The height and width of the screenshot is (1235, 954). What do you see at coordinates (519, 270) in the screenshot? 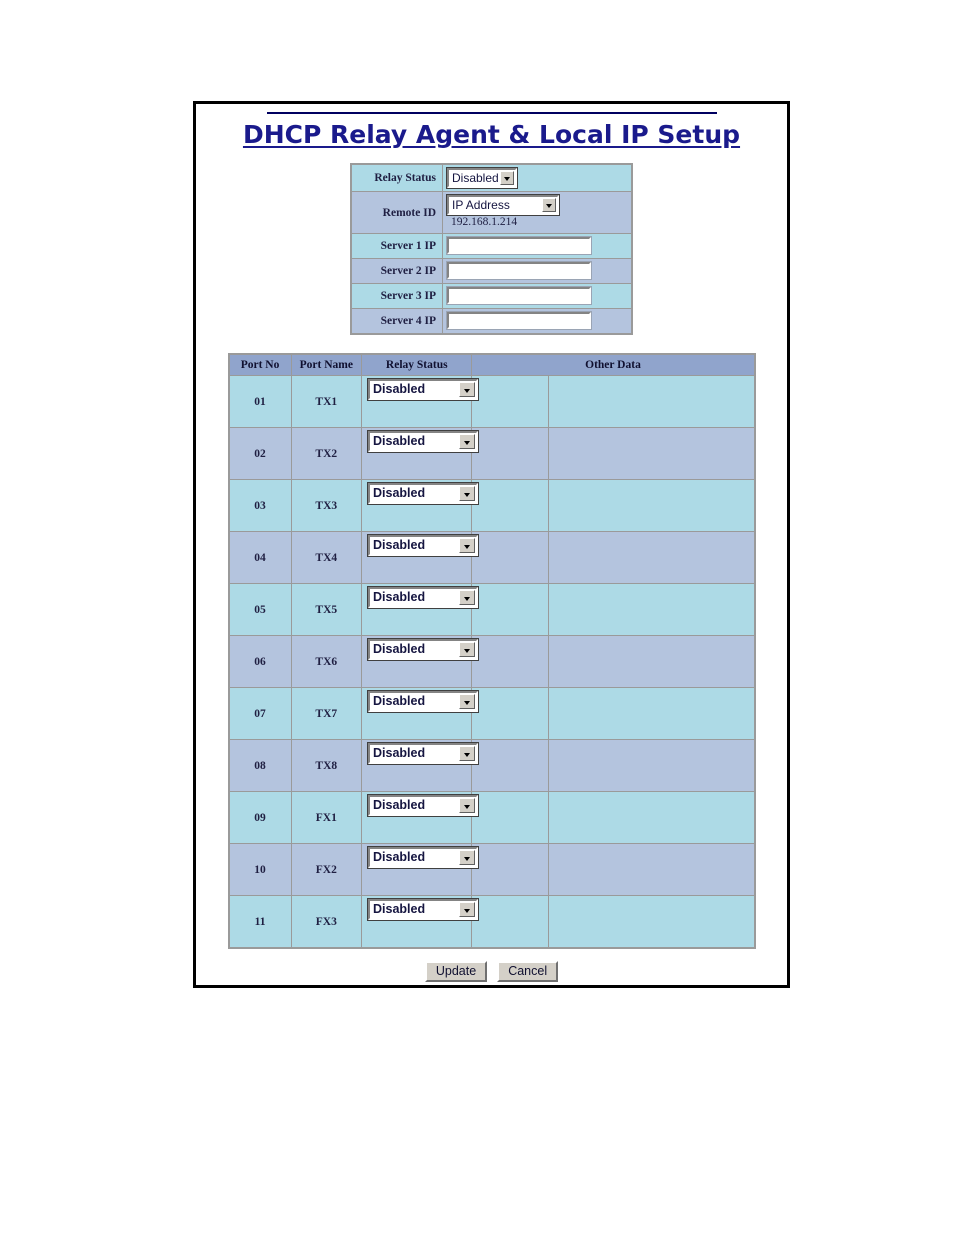
I see `server-2-ip-input` at bounding box center [519, 270].